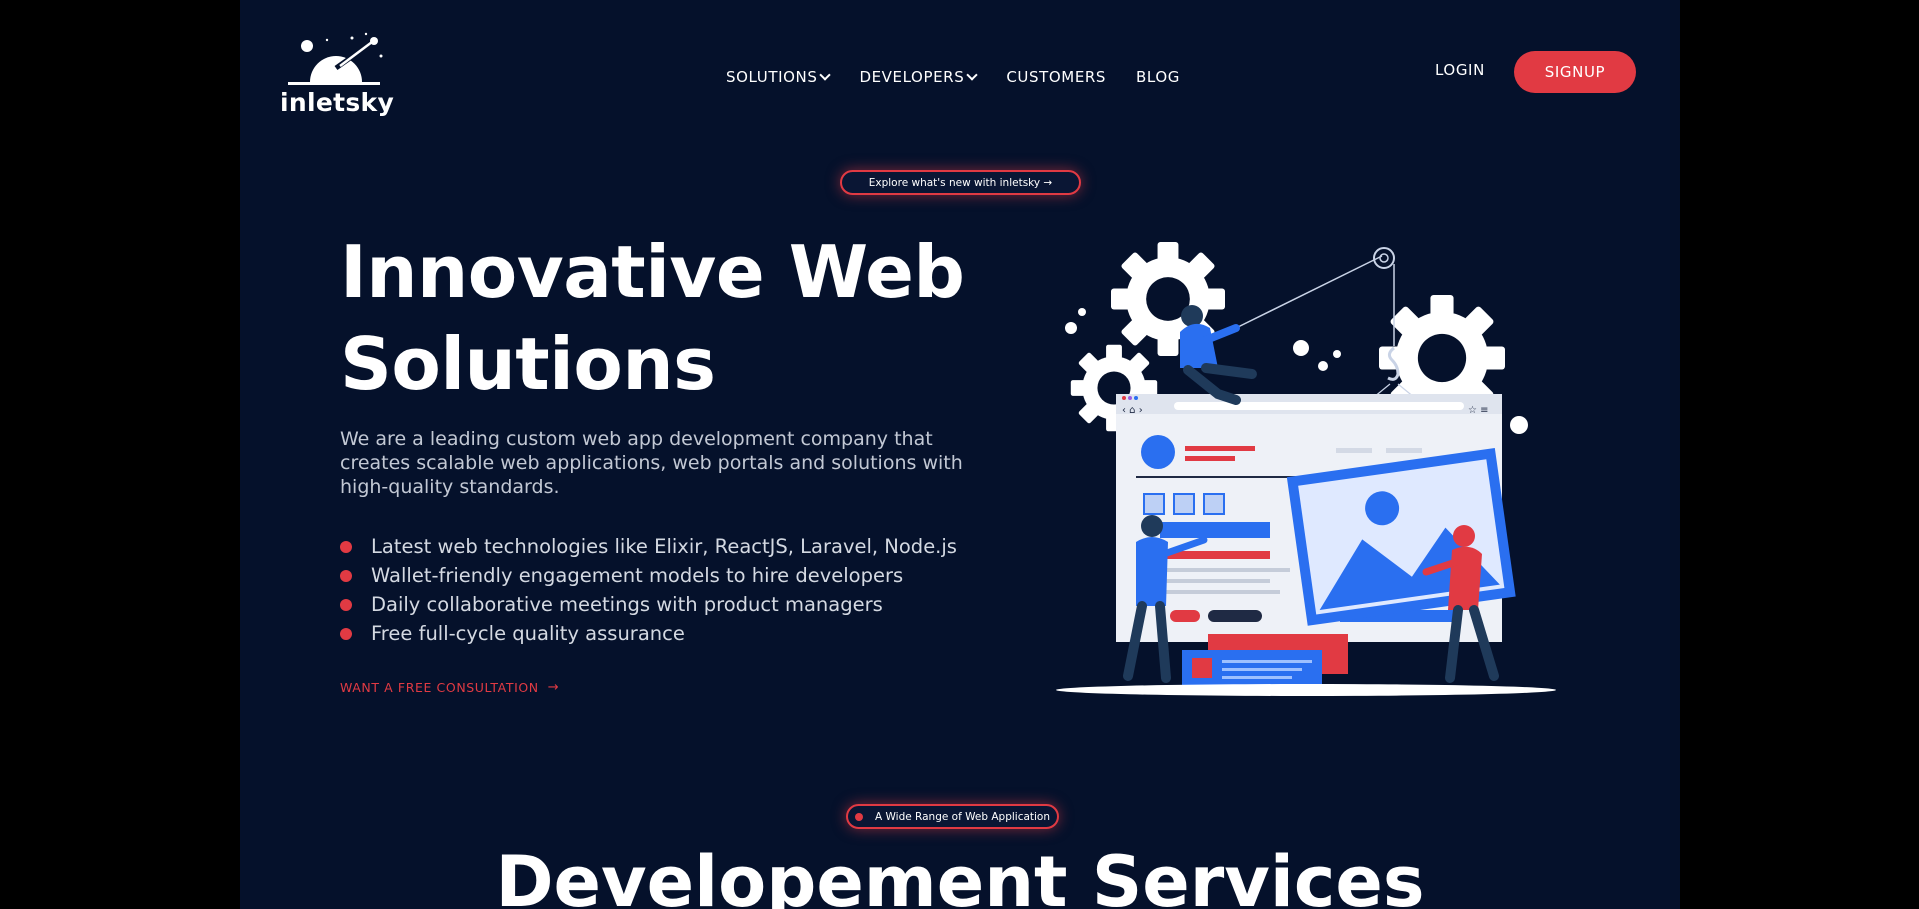  Describe the element at coordinates (1306, 469) in the screenshot. I see `web-development-illustration: ‹ ⌂ › ☆ ≡` at that location.